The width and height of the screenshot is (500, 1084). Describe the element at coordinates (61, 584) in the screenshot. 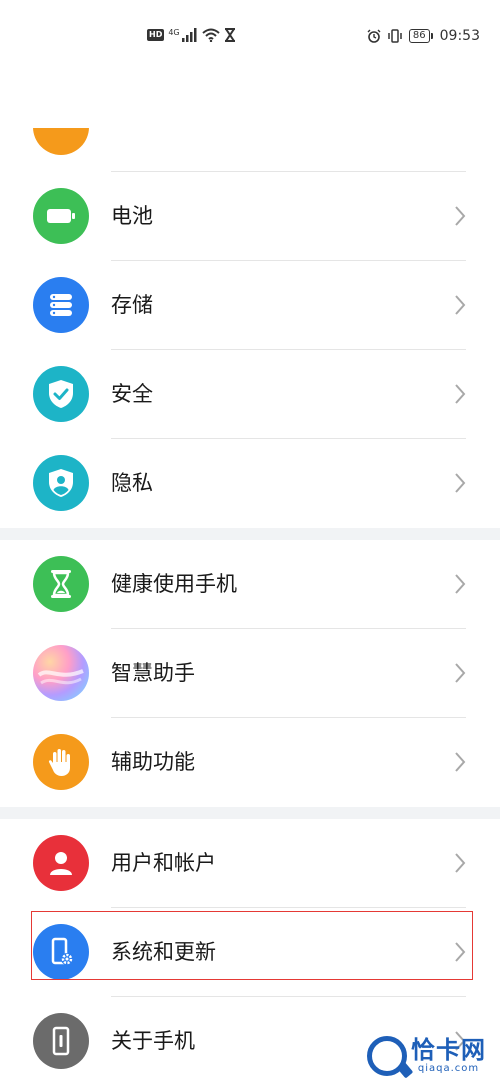

I see `hourglass-icon` at that location.